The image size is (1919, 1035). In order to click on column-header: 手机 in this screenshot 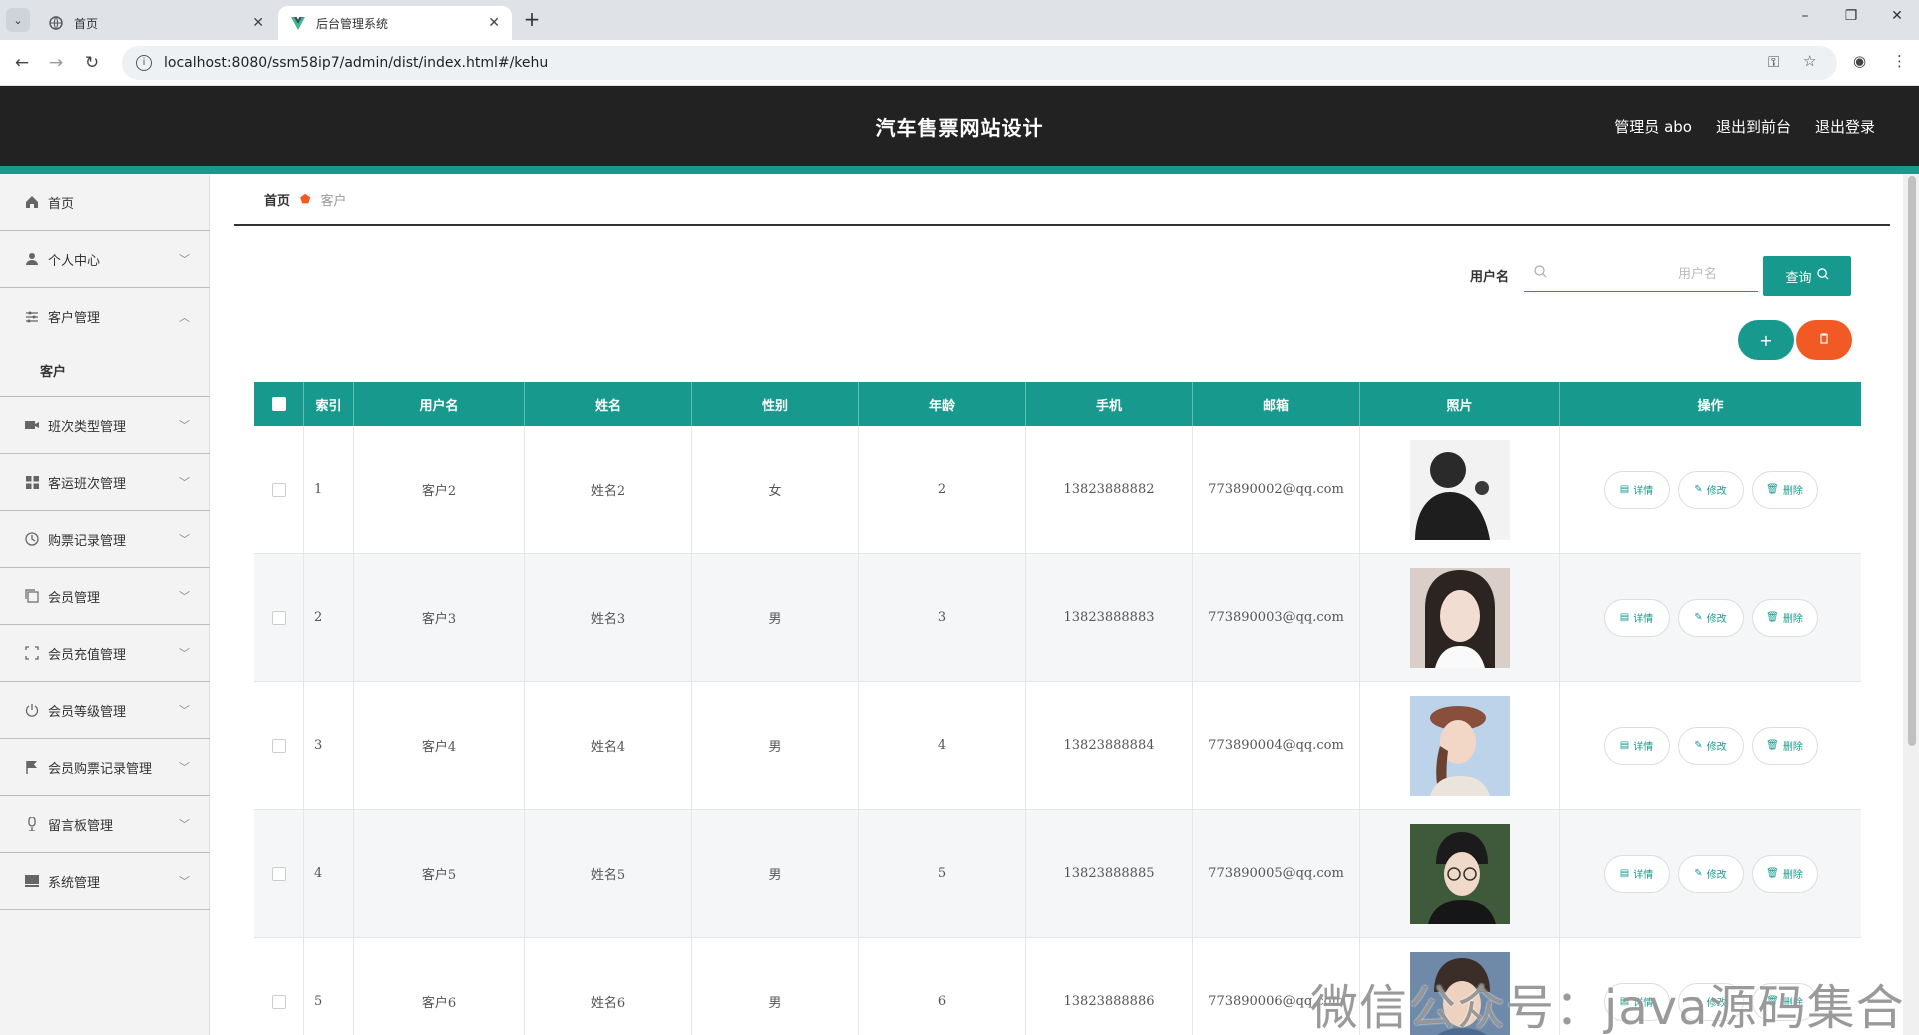, I will do `click(1109, 404)`.